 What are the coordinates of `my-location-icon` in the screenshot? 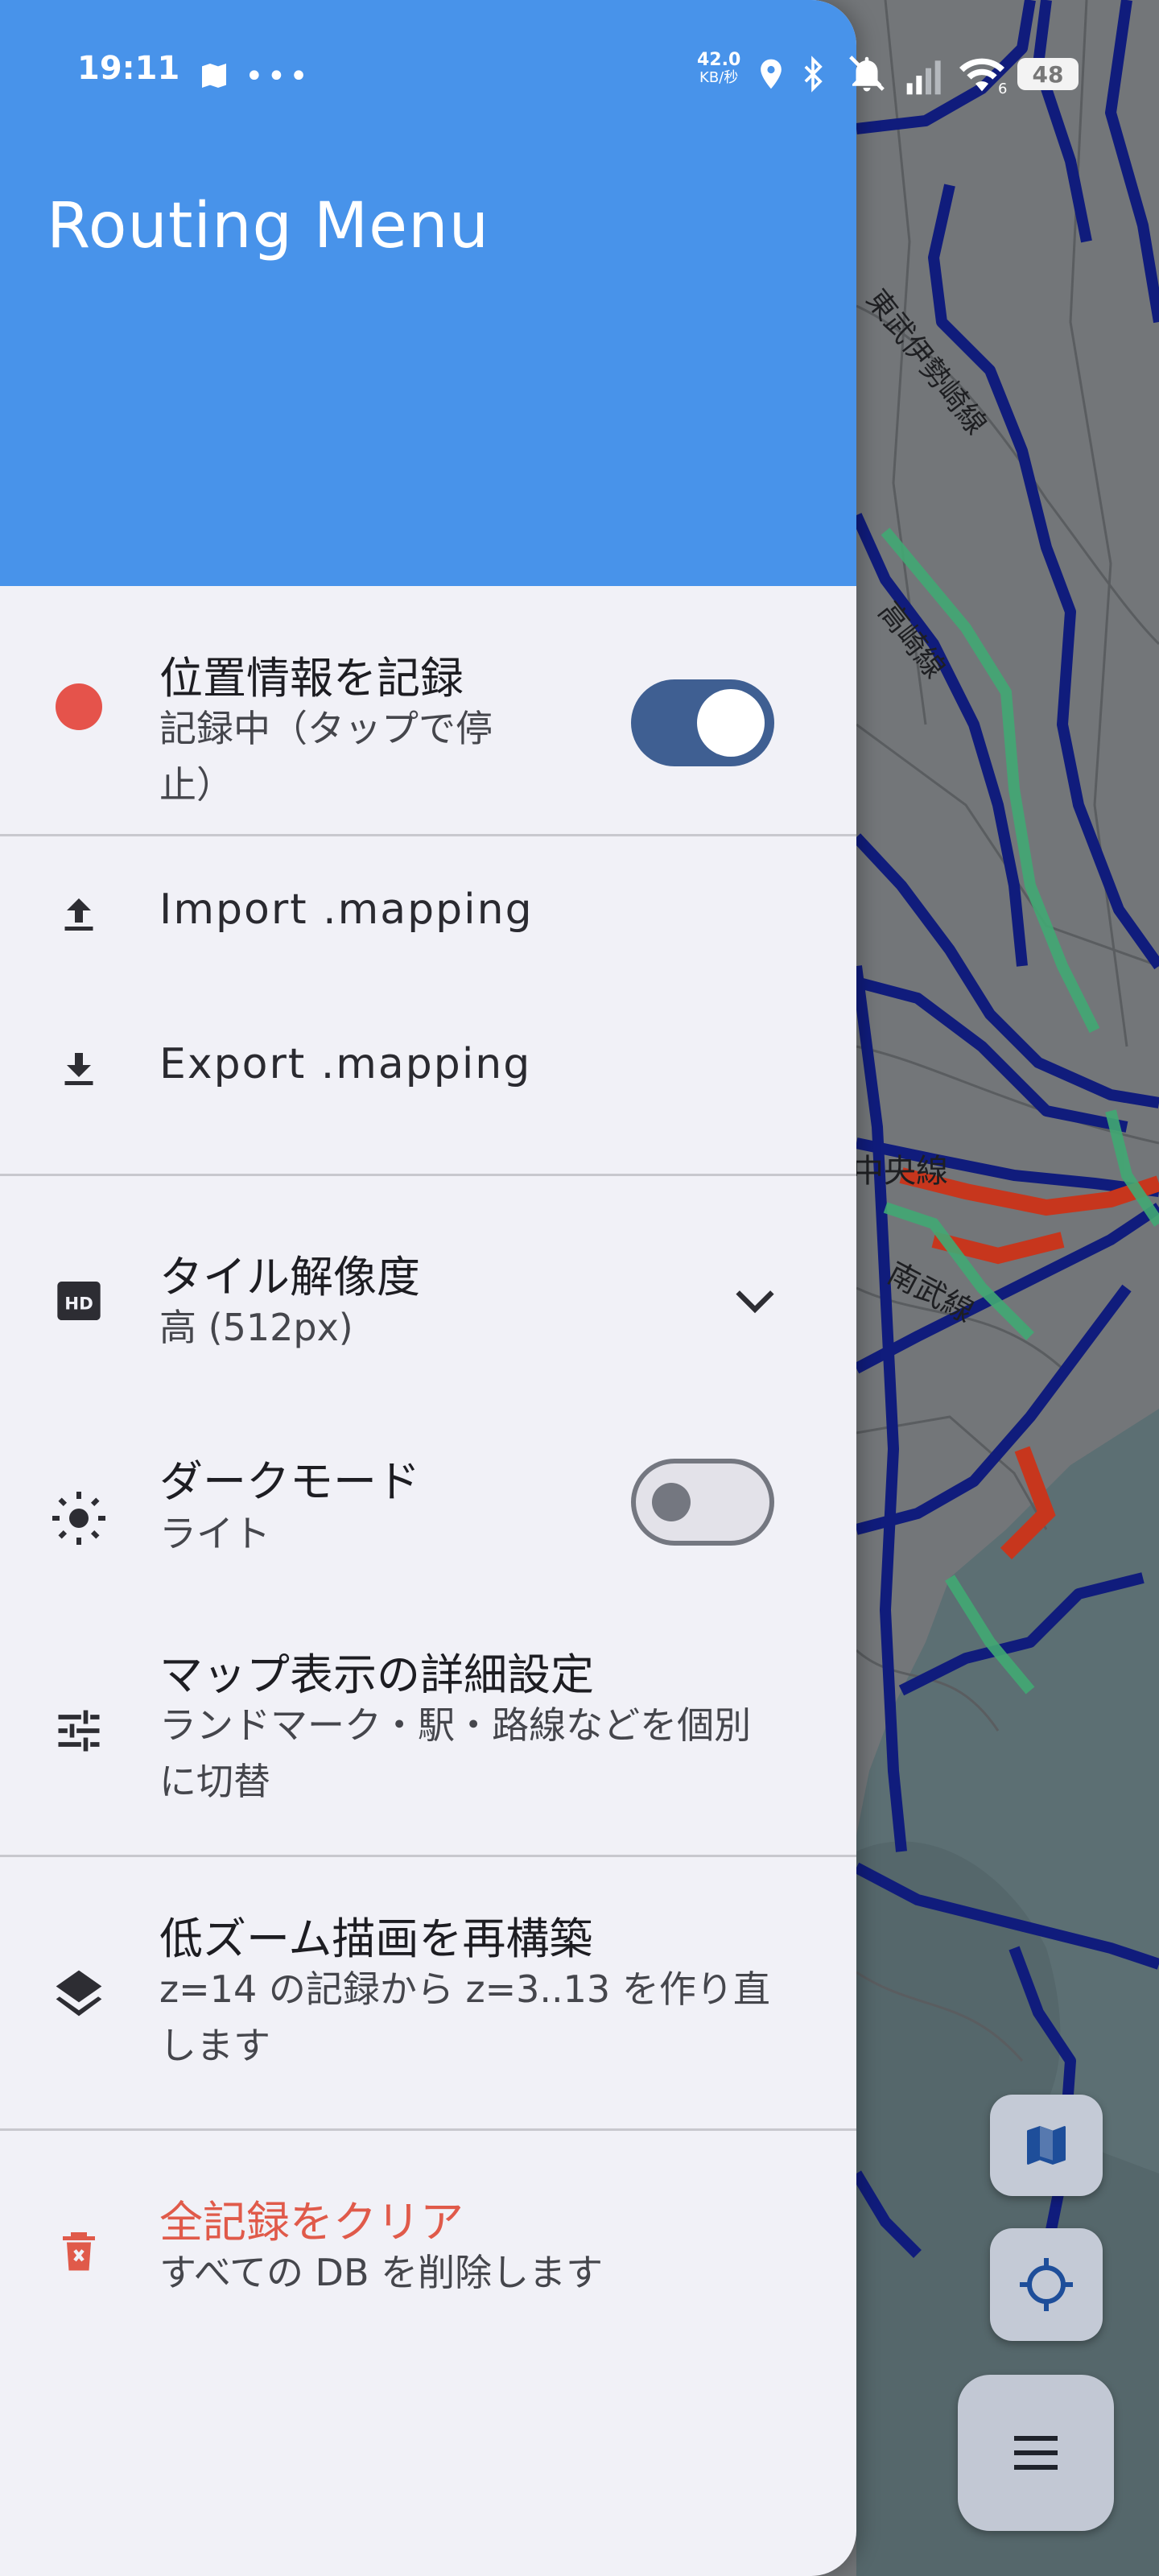 It's located at (1046, 2284).